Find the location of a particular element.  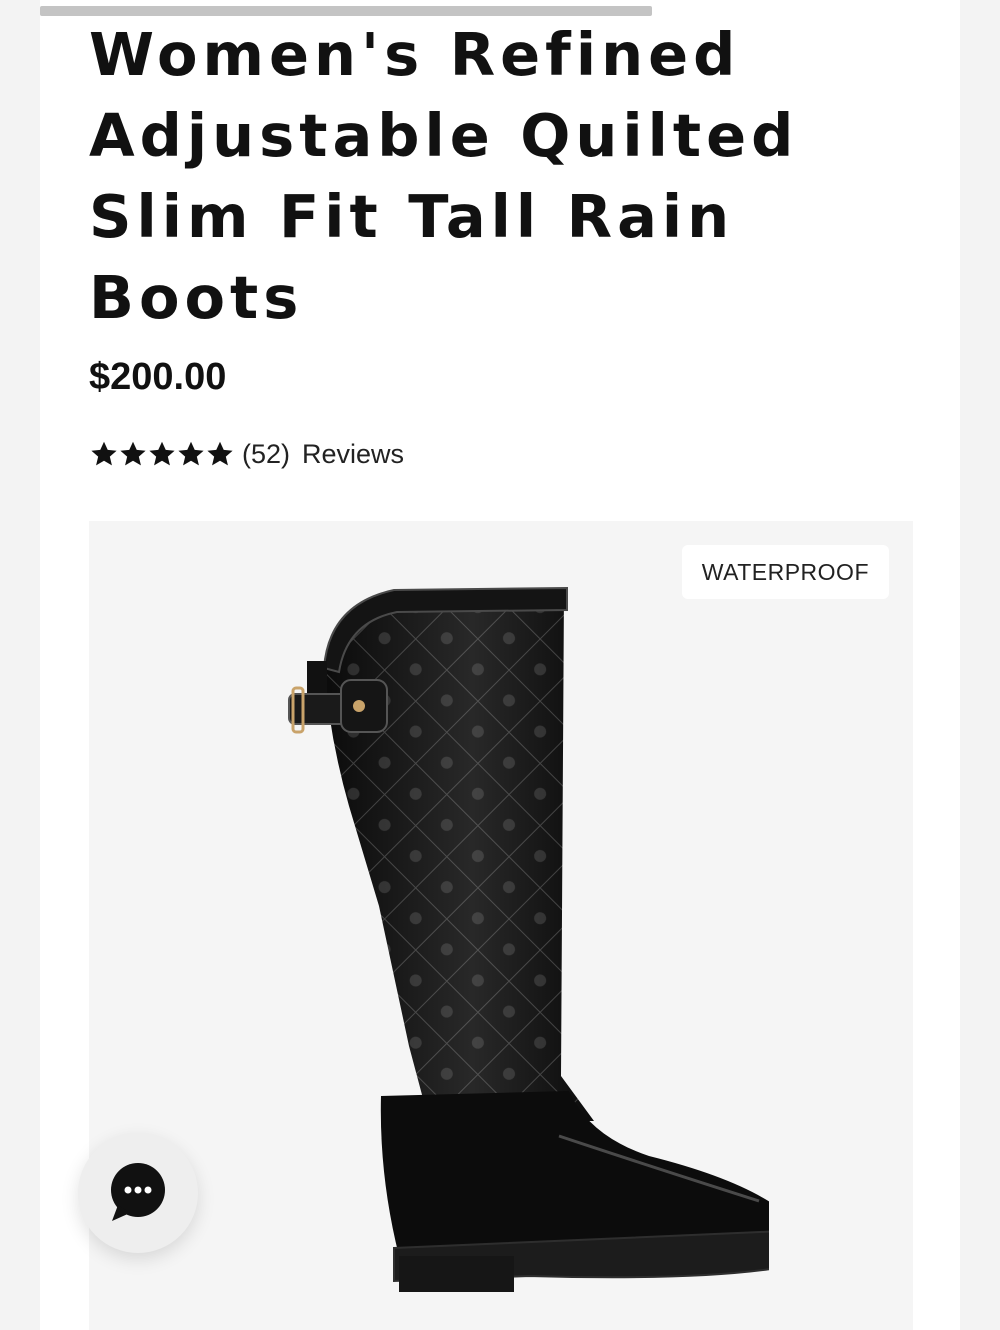

product-price: $200.00 is located at coordinates (158, 377).